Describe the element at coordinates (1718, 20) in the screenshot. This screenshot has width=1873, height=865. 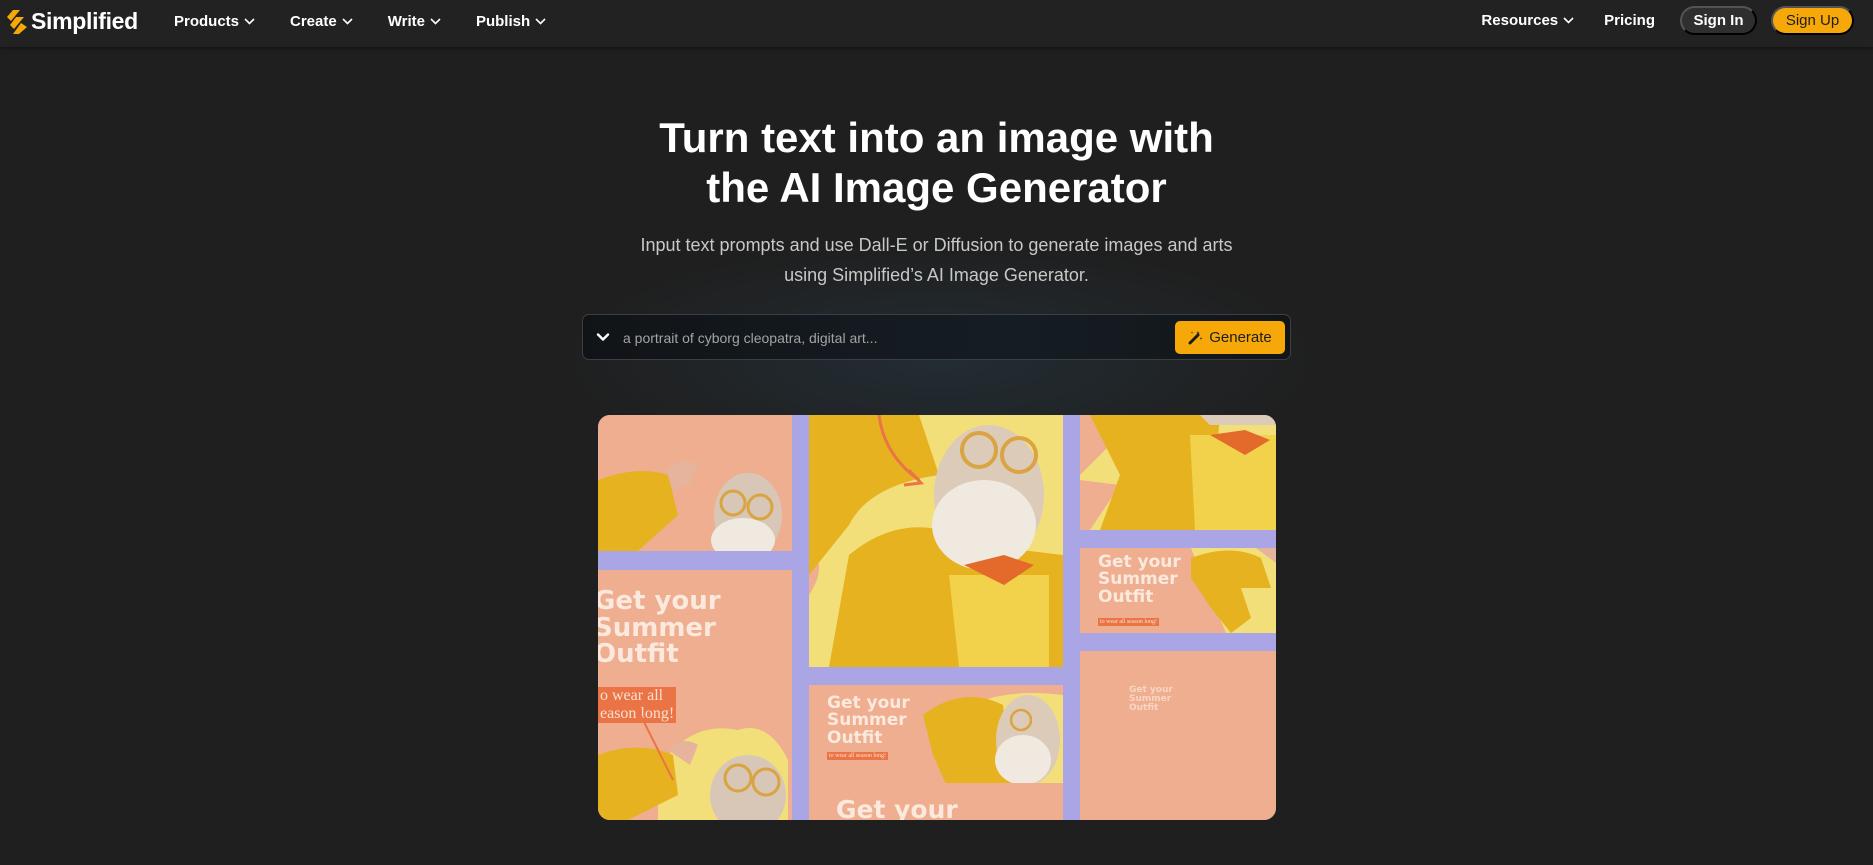
I see `sign-in-button: Sign In` at that location.